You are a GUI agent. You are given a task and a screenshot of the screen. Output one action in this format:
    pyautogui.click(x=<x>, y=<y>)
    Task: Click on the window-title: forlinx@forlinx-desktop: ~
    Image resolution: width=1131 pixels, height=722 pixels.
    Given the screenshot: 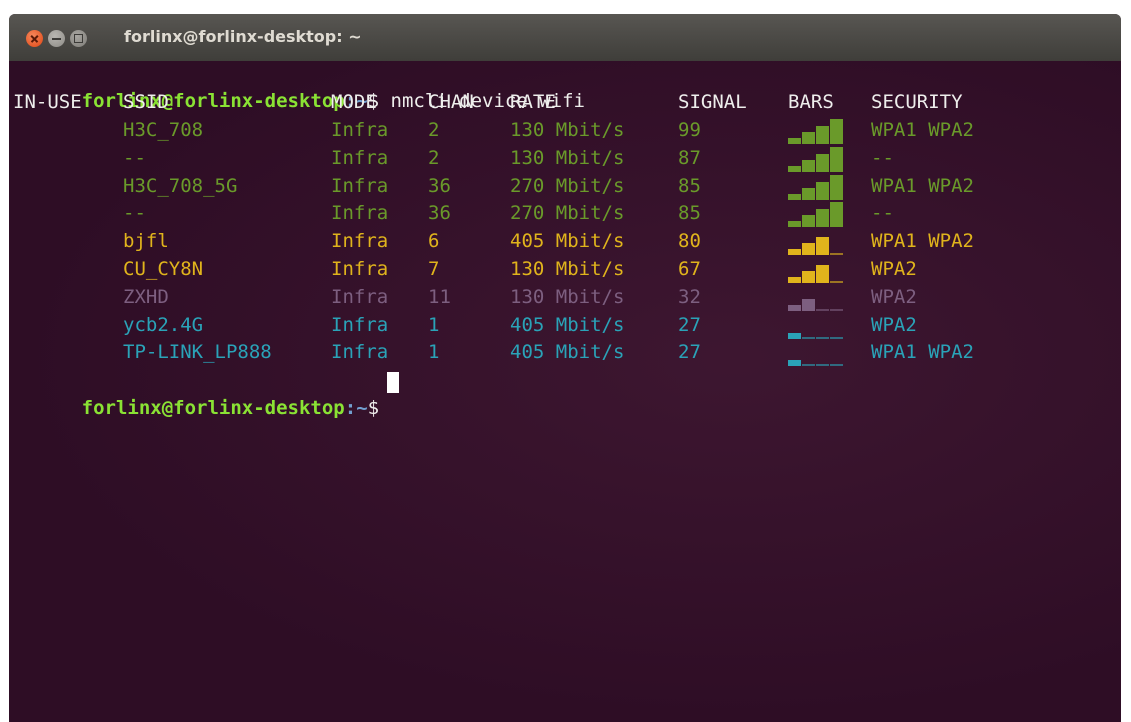 What is the action you would take?
    pyautogui.click(x=243, y=36)
    